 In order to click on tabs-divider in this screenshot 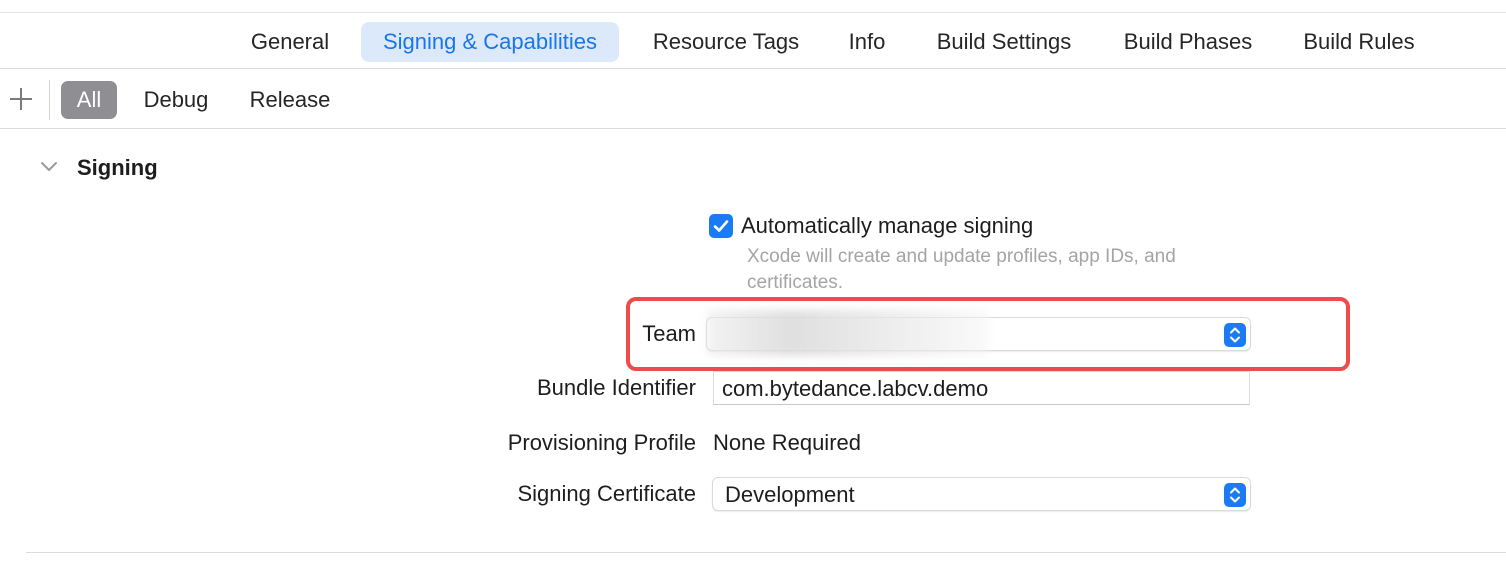, I will do `click(753, 68)`.